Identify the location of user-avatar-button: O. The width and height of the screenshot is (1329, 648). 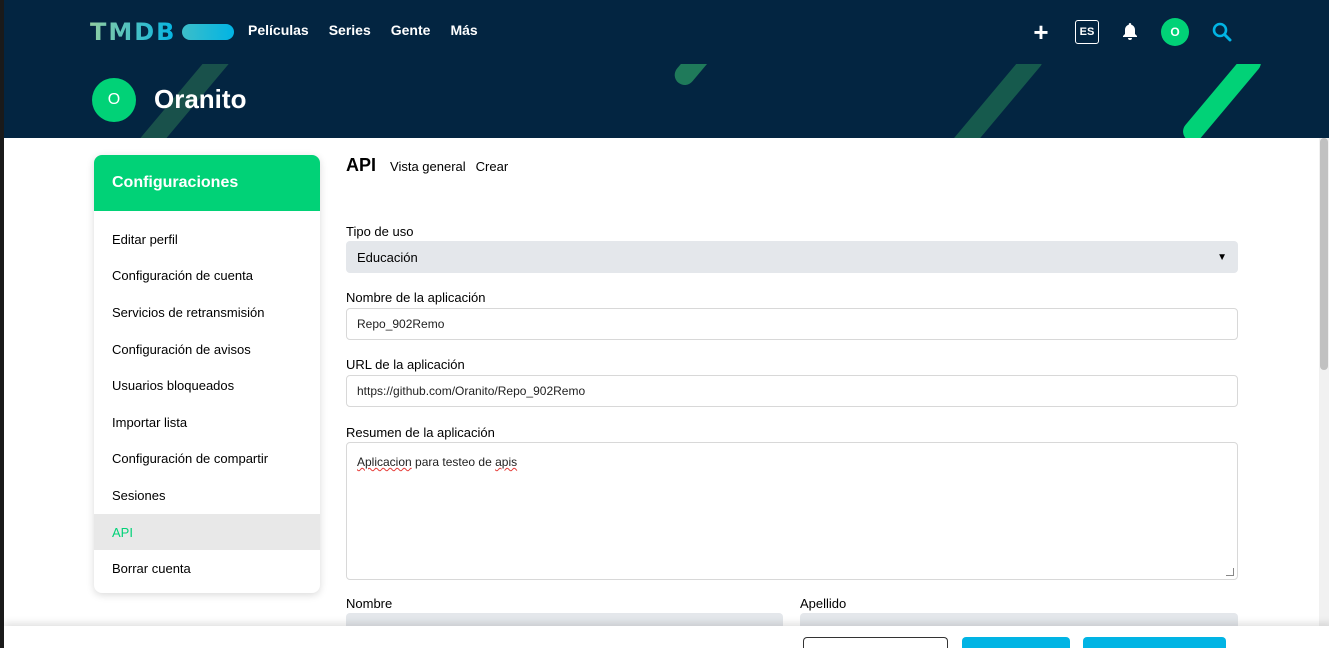
(1175, 32).